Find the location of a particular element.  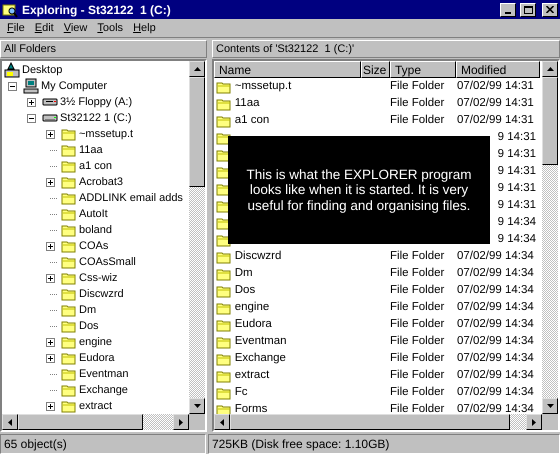

pane-header: All Folders is located at coordinates (103, 49).